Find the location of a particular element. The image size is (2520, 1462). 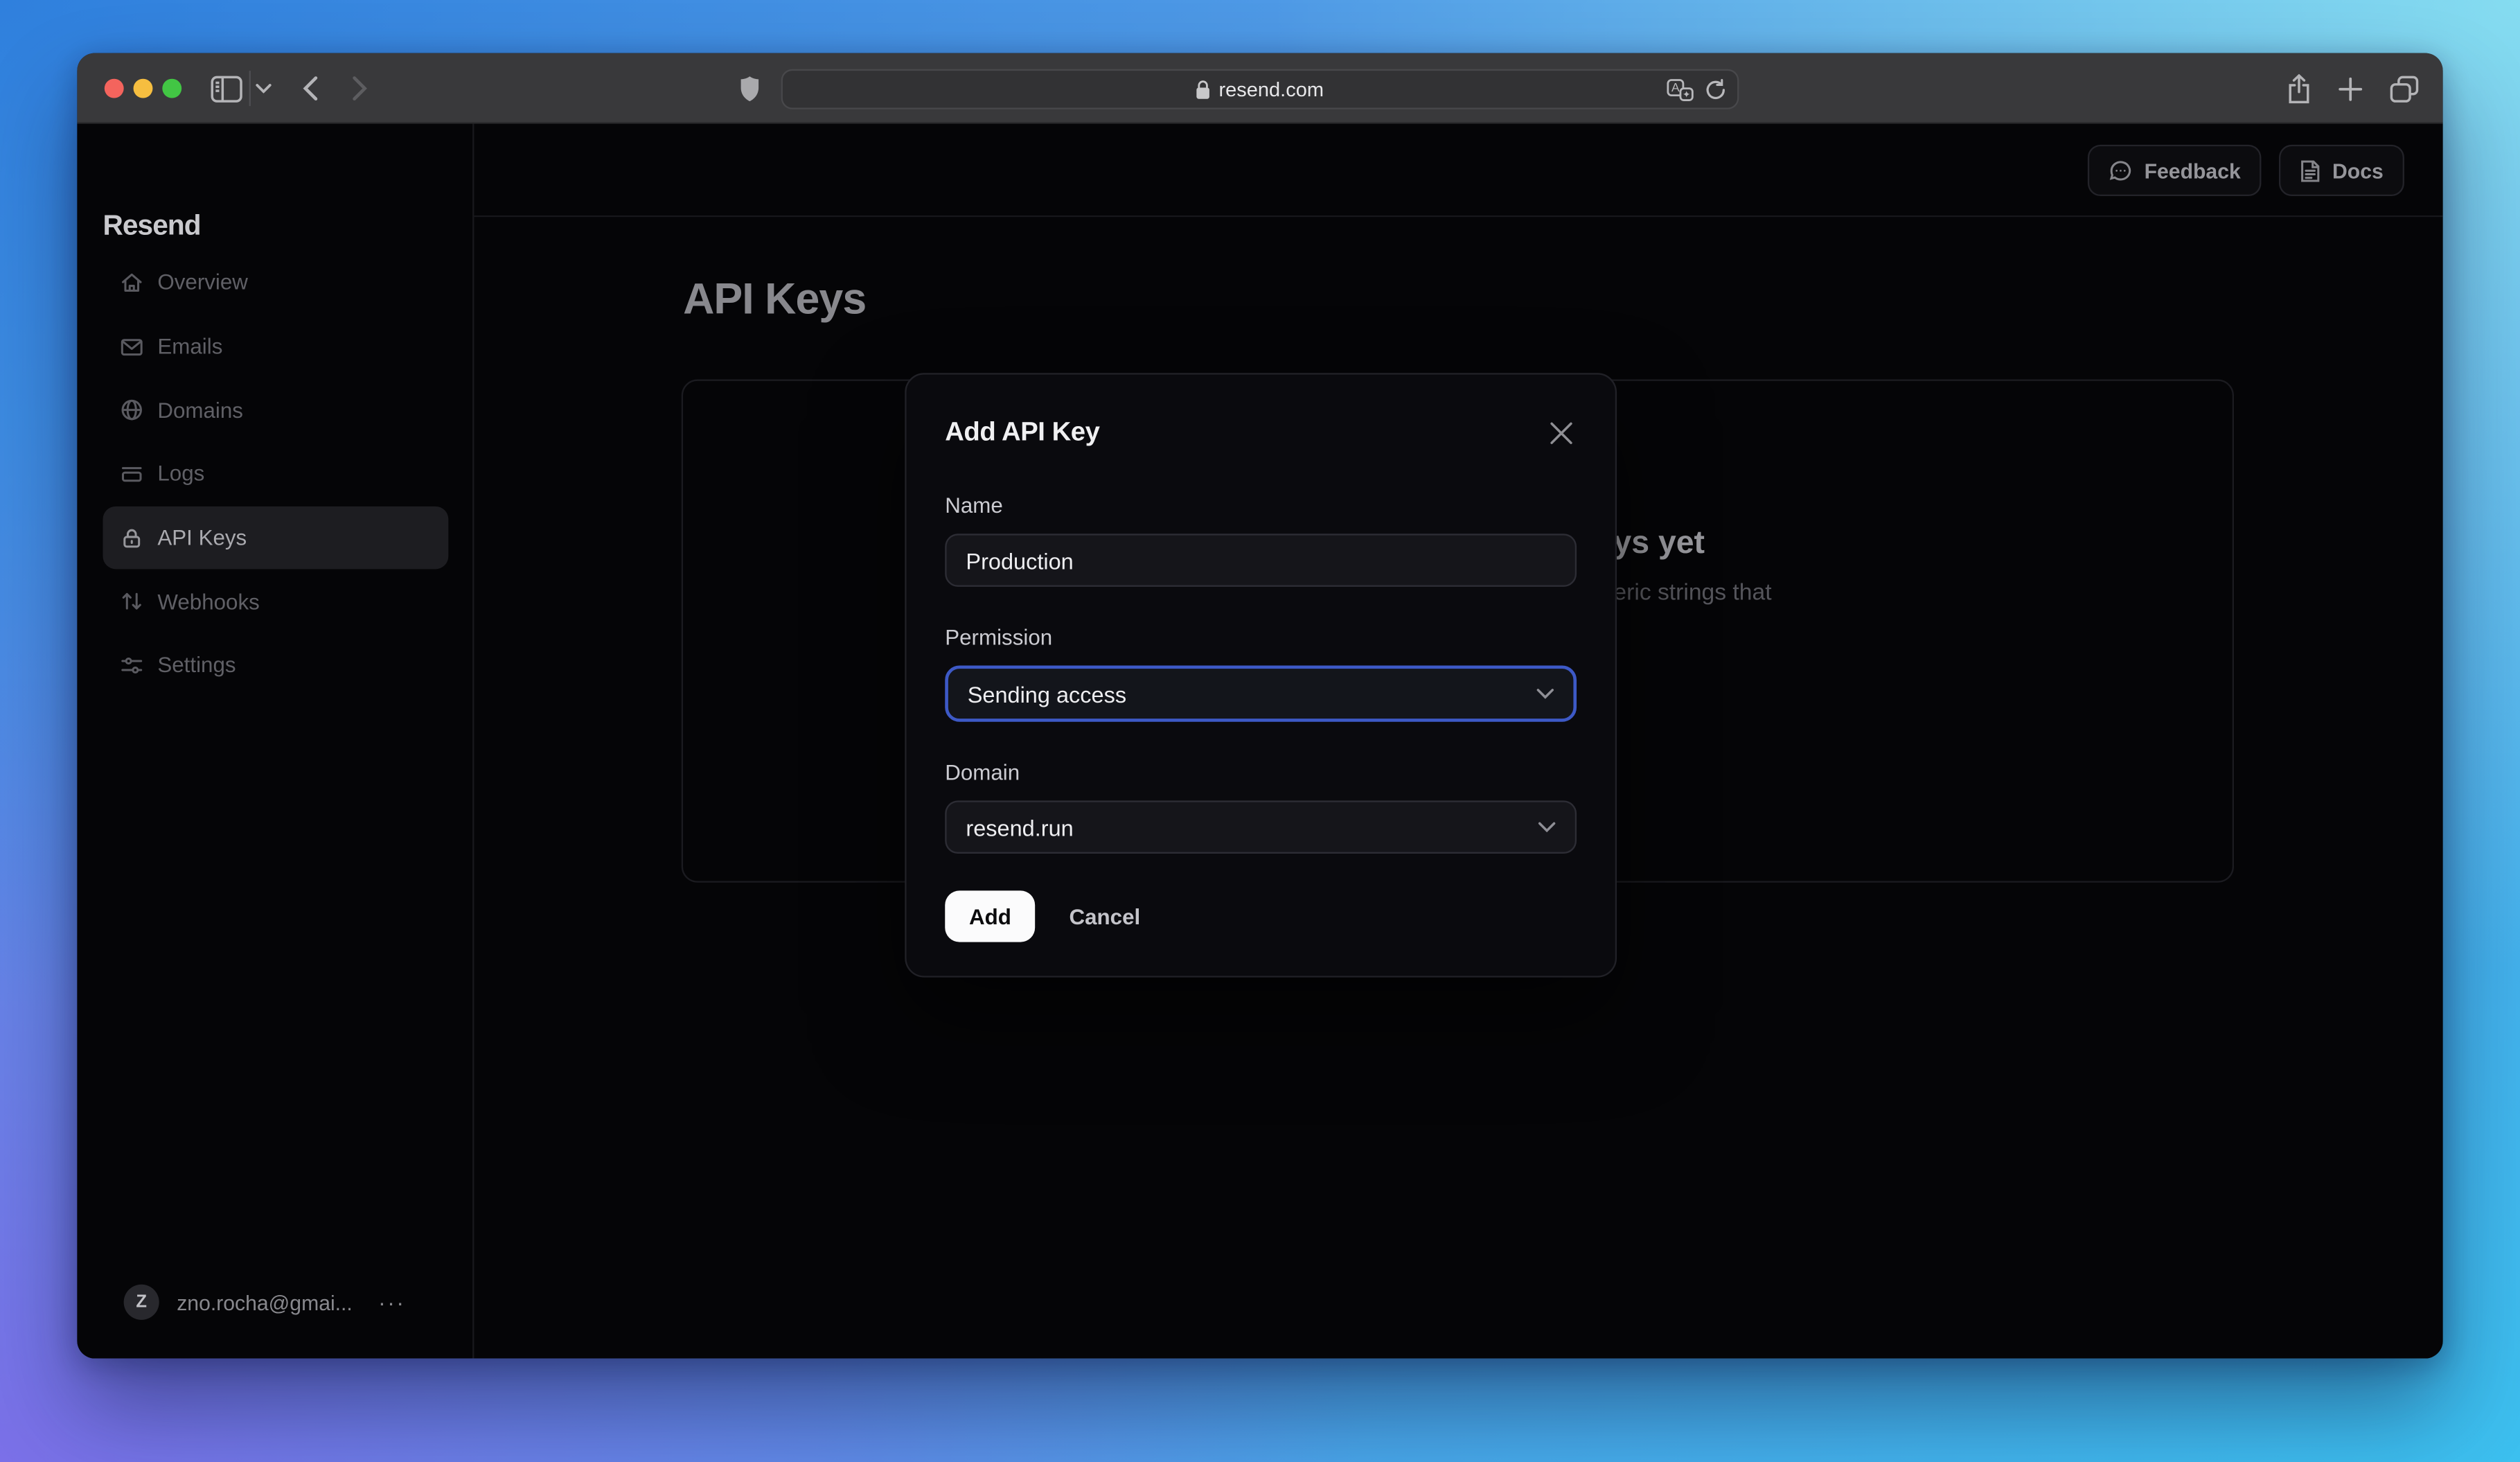

docs-button: Docs is located at coordinates (2341, 171).